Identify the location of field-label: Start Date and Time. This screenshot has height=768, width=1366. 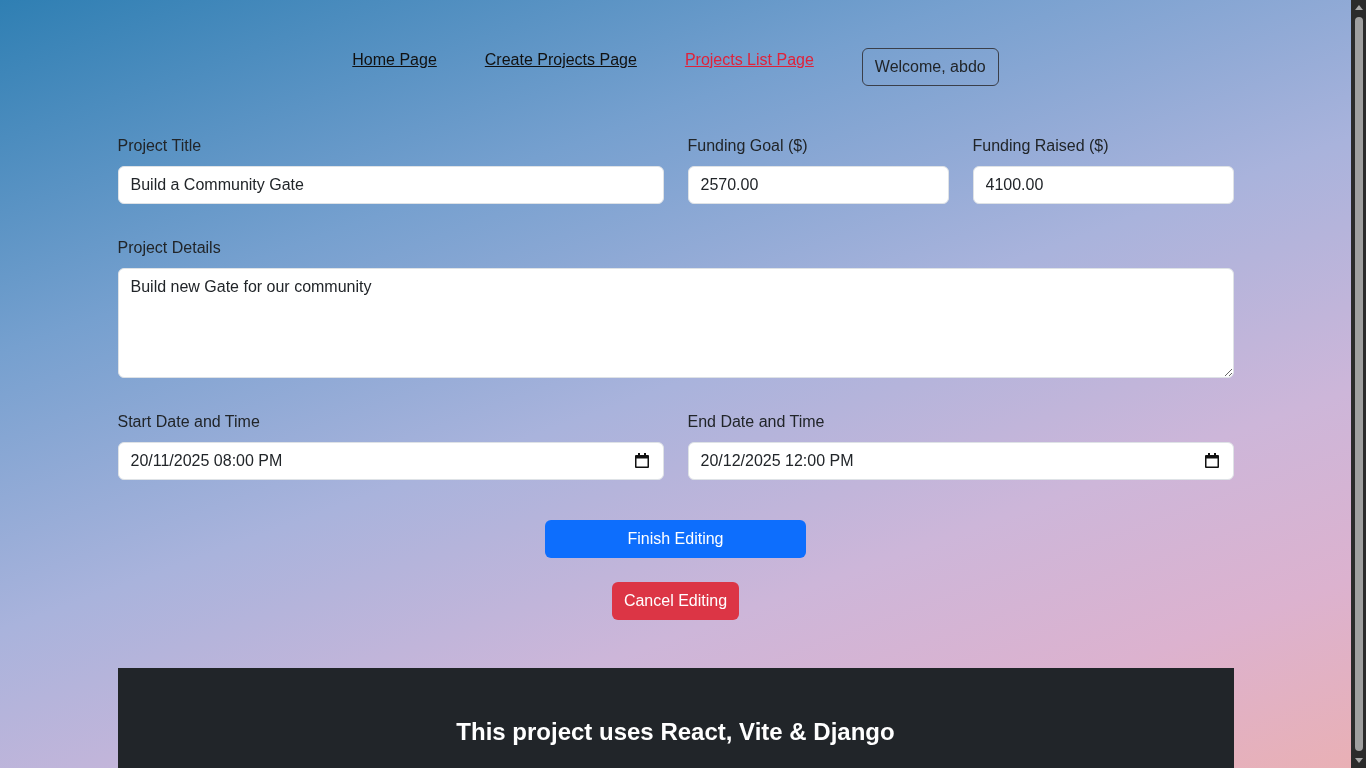
(189, 422).